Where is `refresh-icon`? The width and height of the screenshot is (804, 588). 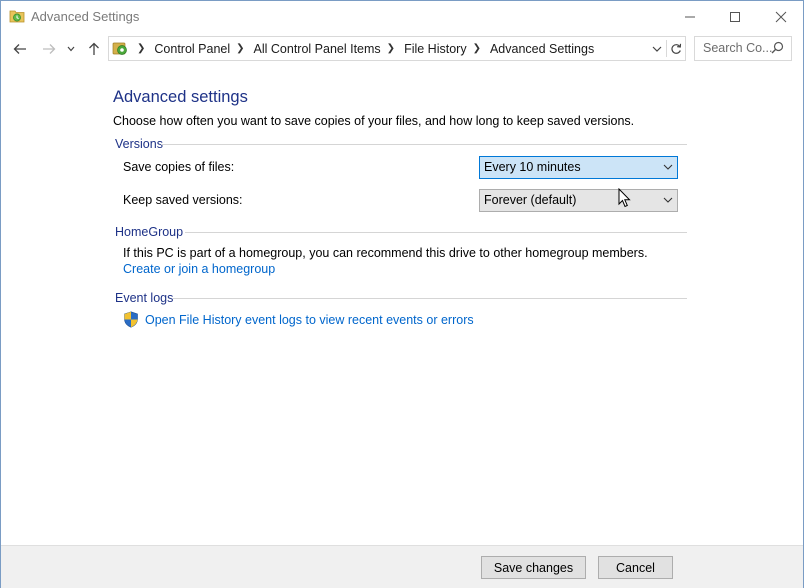
refresh-icon is located at coordinates (676, 48).